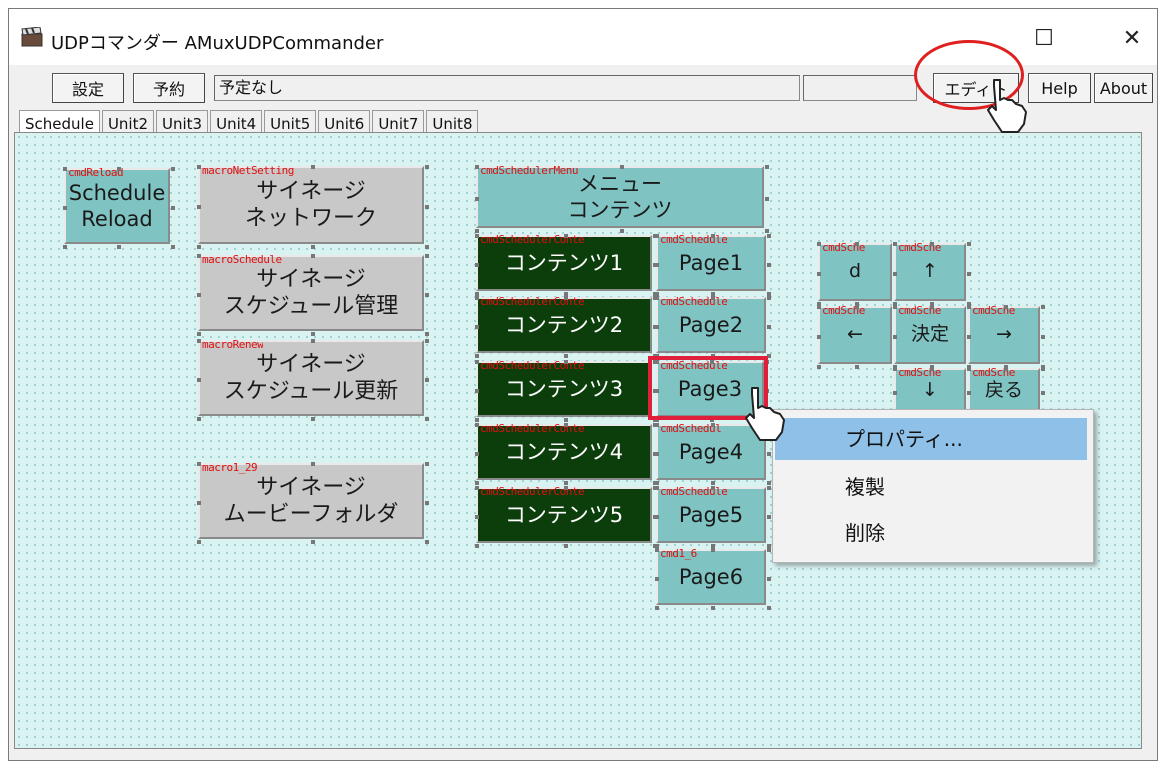  Describe the element at coordinates (932, 392) in the screenshot. I see `nav-down-button: cmdSche ↓` at that location.